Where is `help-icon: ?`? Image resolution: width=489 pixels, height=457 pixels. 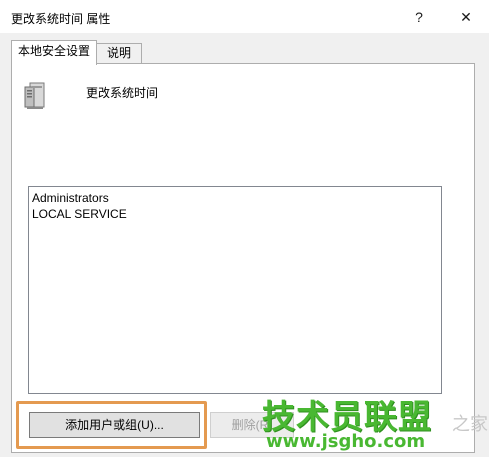 help-icon: ? is located at coordinates (419, 17).